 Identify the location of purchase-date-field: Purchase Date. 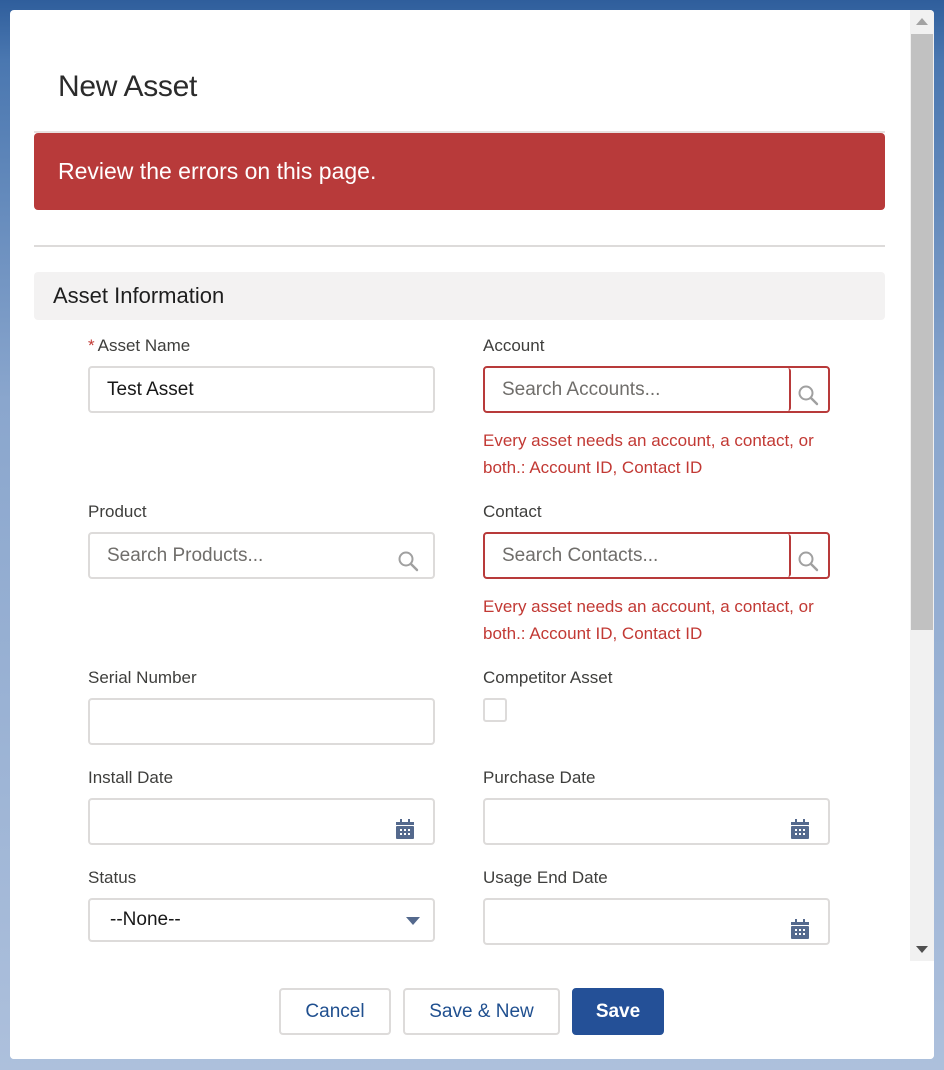
(656, 806).